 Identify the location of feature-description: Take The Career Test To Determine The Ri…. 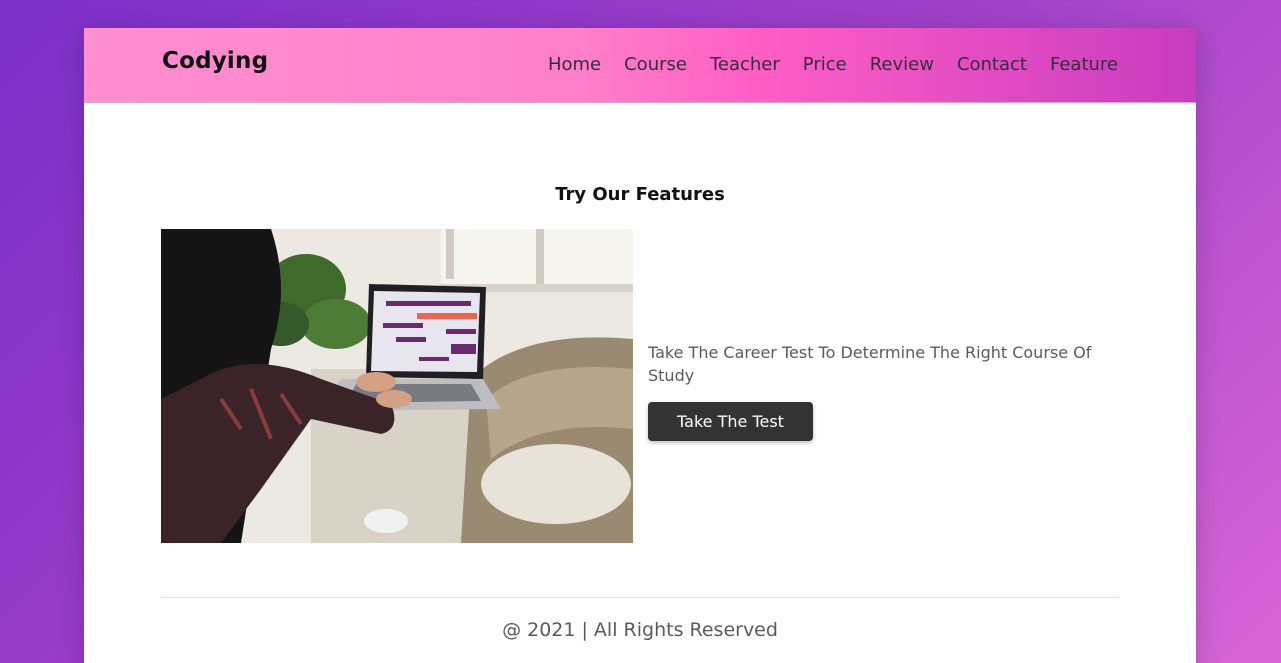
(870, 364).